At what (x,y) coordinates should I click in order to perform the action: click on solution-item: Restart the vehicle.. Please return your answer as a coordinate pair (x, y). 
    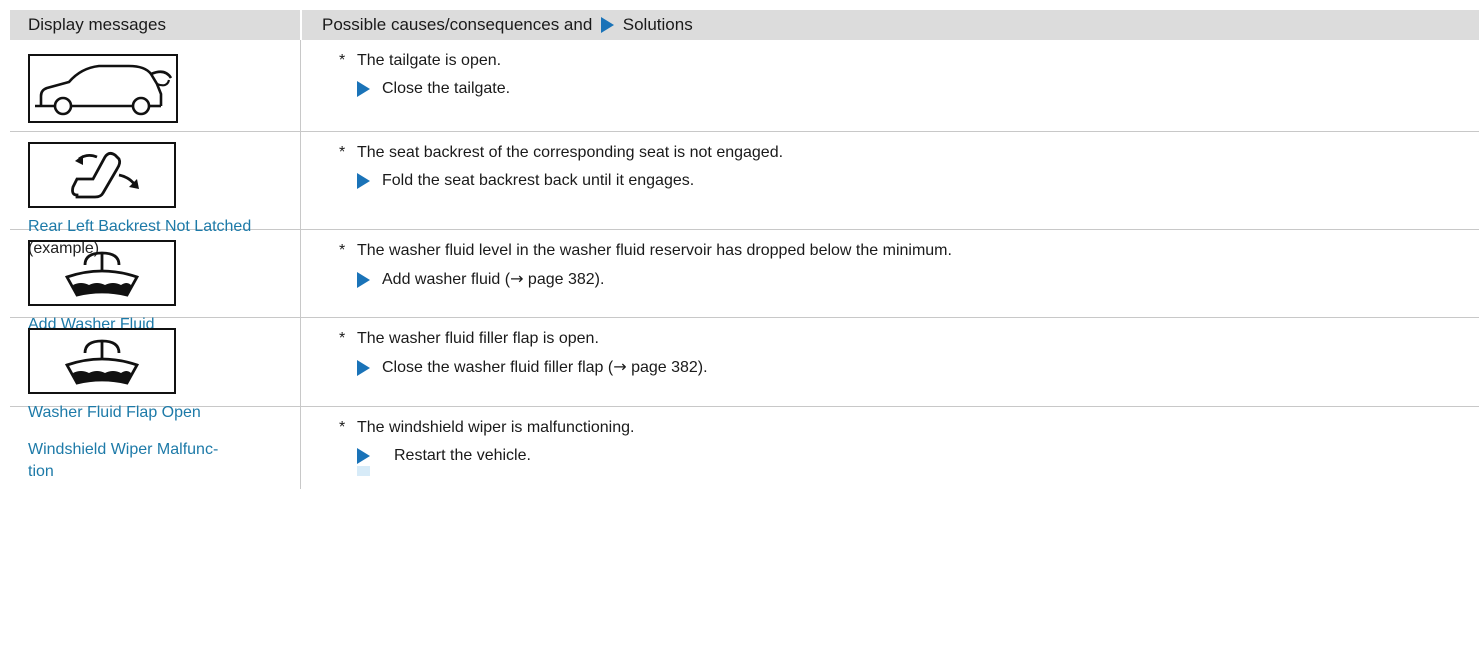
    Looking at the image, I should click on (909, 460).